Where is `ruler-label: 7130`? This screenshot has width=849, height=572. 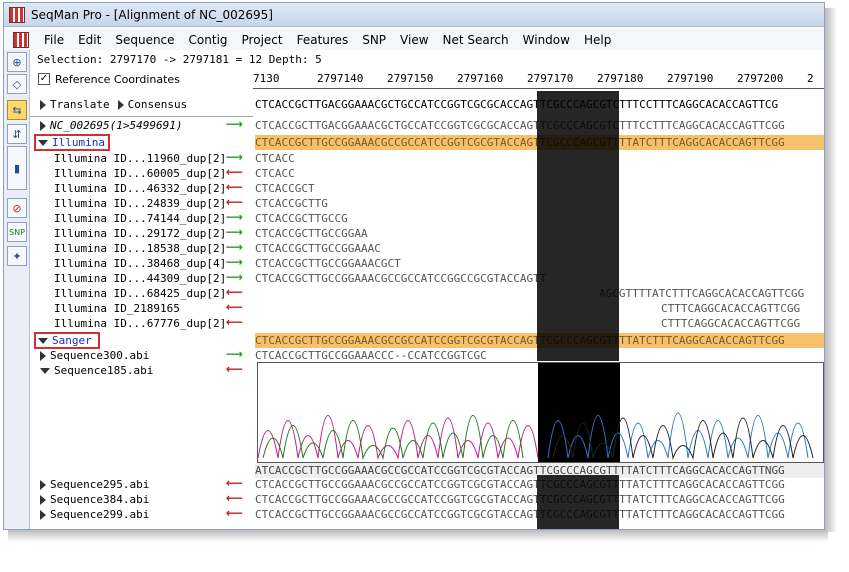 ruler-label: 7130 is located at coordinates (266, 78).